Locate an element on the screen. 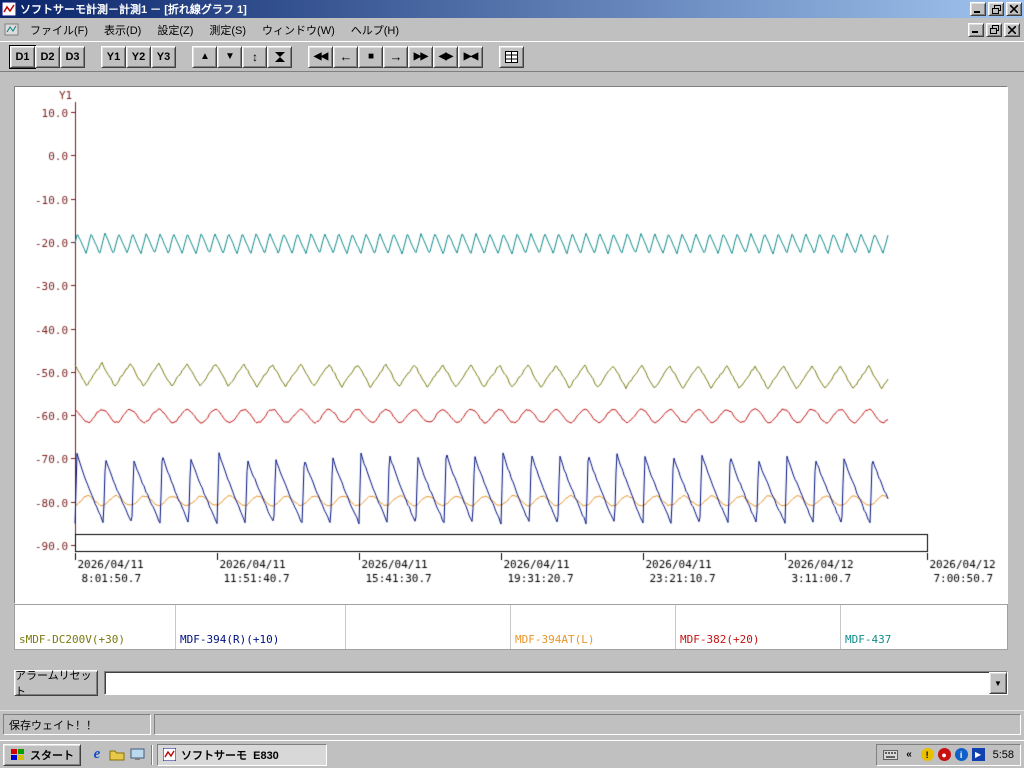 This screenshot has width=1024, height=768. task-app-icon is located at coordinates (169, 754).